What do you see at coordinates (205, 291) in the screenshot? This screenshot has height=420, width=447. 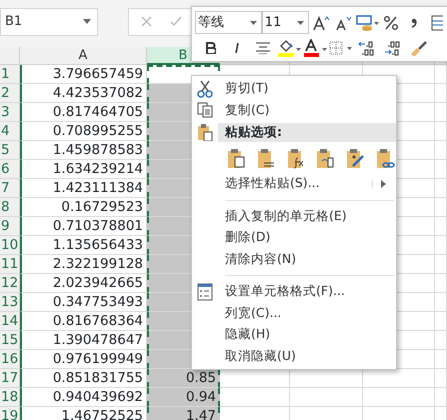 I see `format-cells-icon` at bounding box center [205, 291].